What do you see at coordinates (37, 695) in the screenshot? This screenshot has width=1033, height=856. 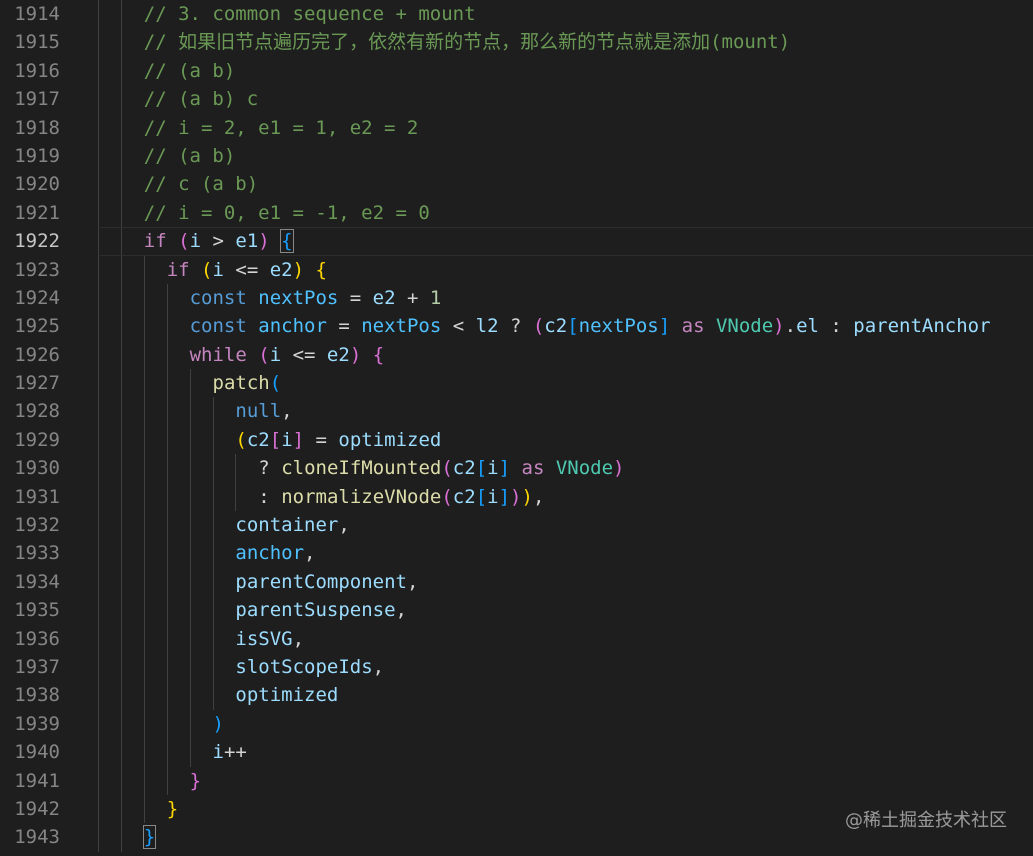 I see `line-number: 1938` at bounding box center [37, 695].